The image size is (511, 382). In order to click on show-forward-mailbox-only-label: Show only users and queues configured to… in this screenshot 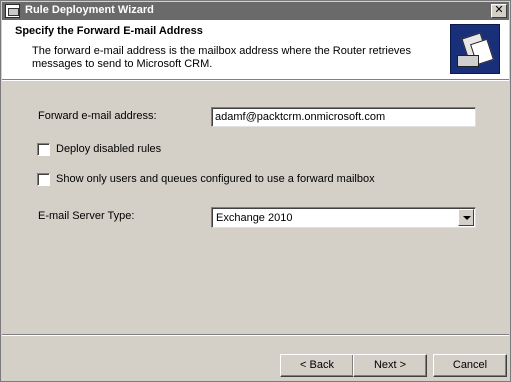, I will do `click(215, 179)`.